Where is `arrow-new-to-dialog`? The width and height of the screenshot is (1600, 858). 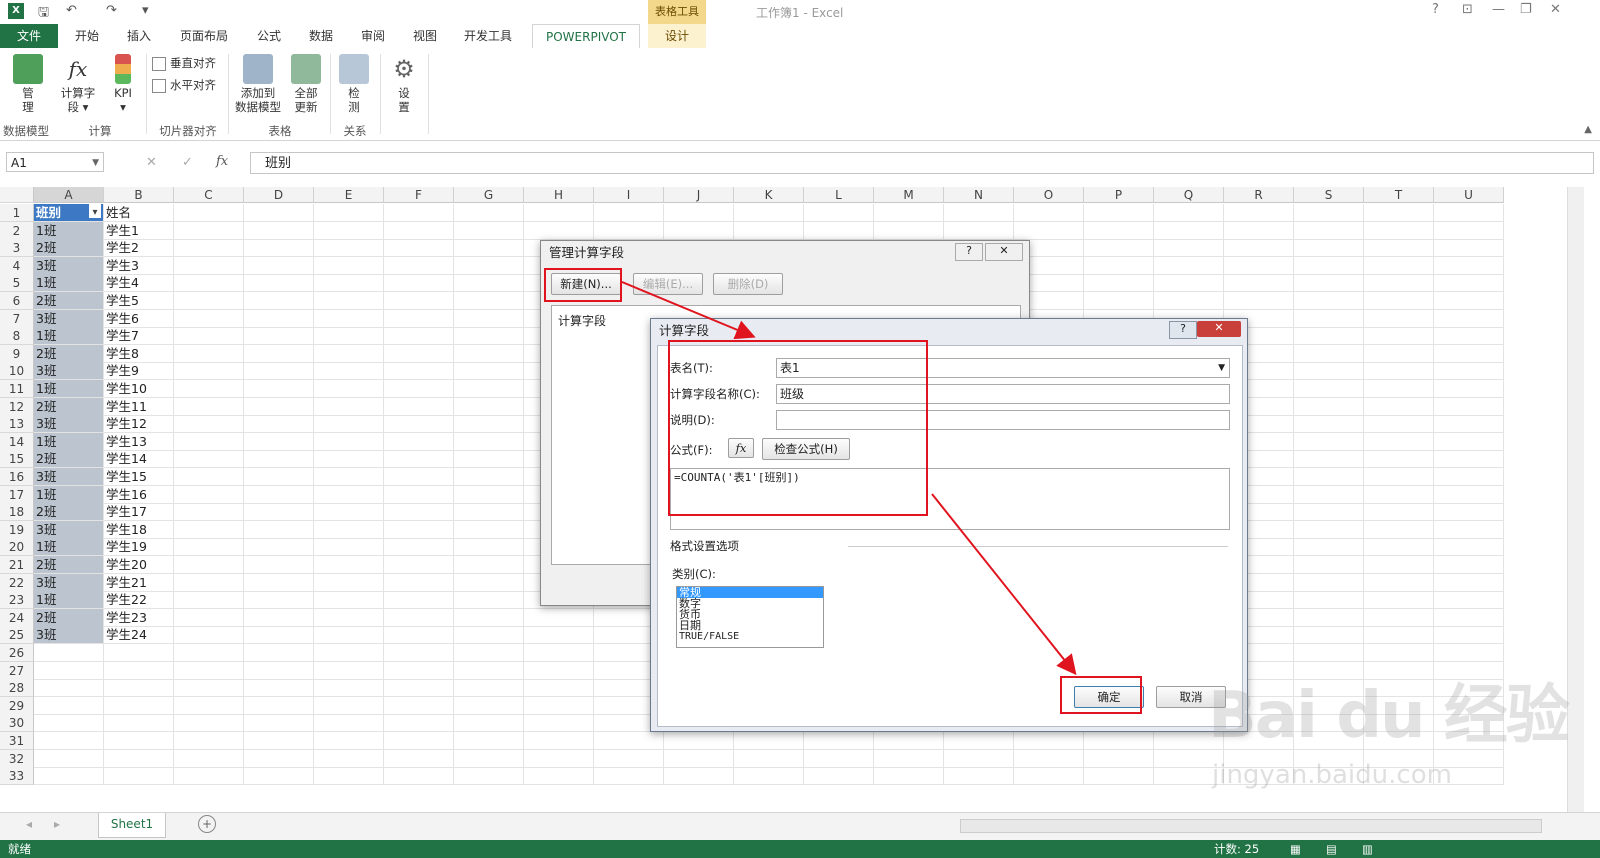 arrow-new-to-dialog is located at coordinates (688, 310).